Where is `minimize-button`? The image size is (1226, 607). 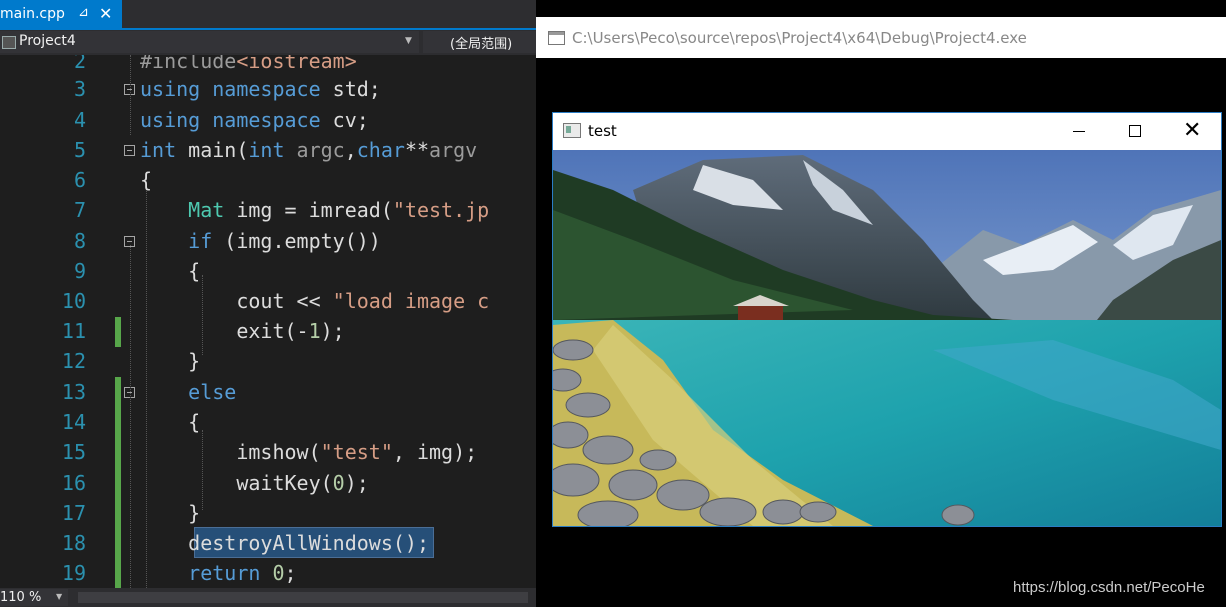 minimize-button is located at coordinates (1079, 131).